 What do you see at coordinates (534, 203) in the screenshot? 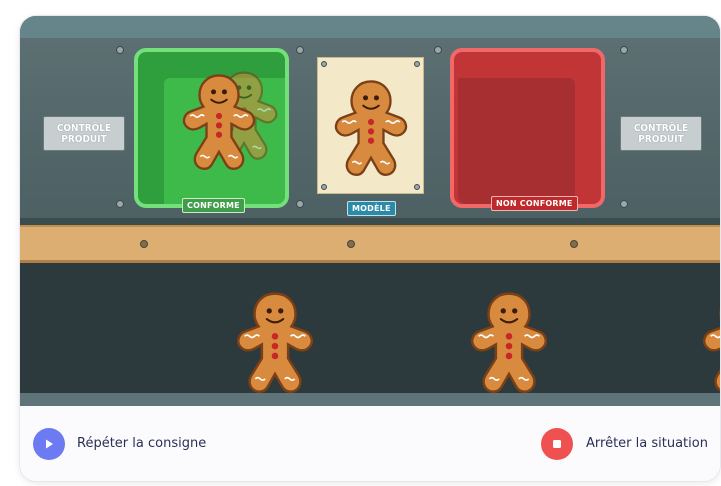
I see `label-non-conforme: NON CONFORME` at bounding box center [534, 203].